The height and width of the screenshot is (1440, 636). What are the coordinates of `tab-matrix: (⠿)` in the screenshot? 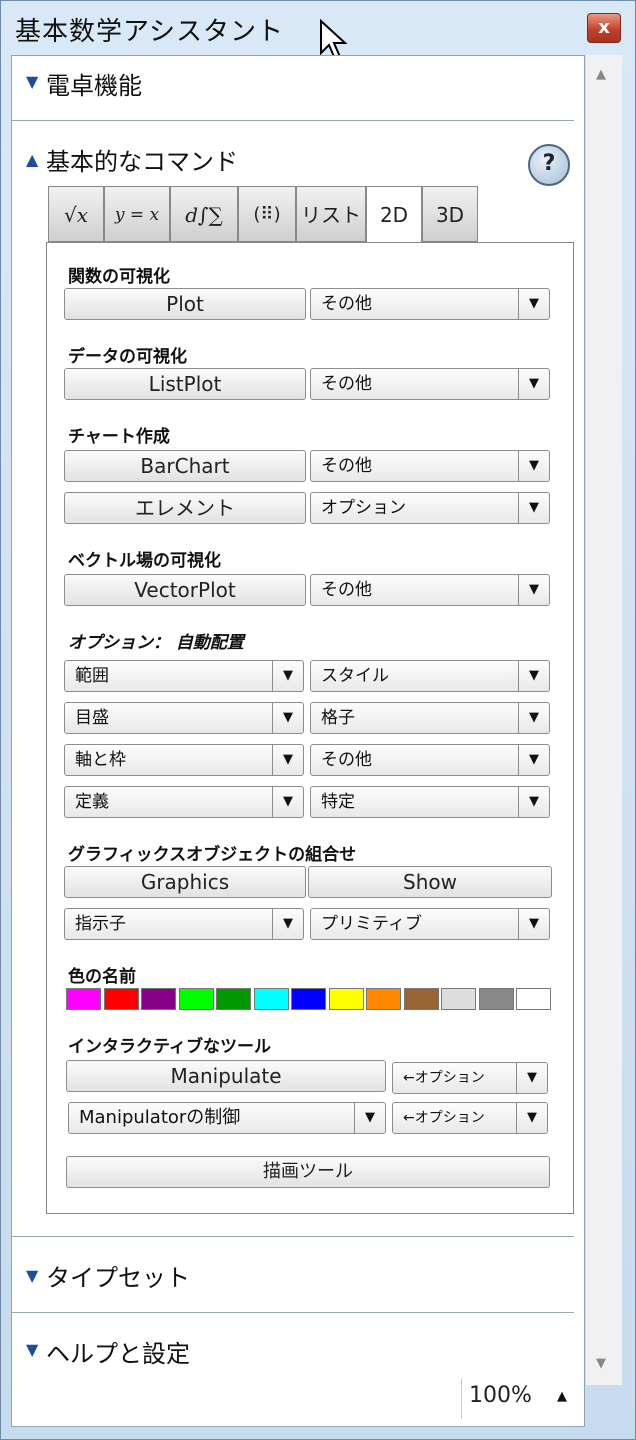 It's located at (267, 214).